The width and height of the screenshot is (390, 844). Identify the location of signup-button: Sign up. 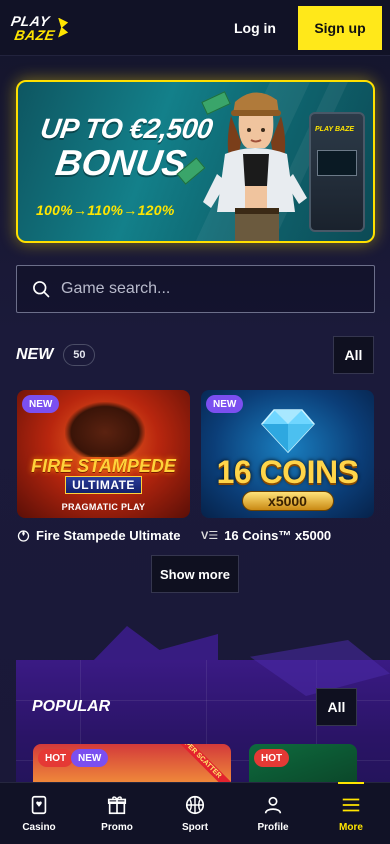
(340, 27).